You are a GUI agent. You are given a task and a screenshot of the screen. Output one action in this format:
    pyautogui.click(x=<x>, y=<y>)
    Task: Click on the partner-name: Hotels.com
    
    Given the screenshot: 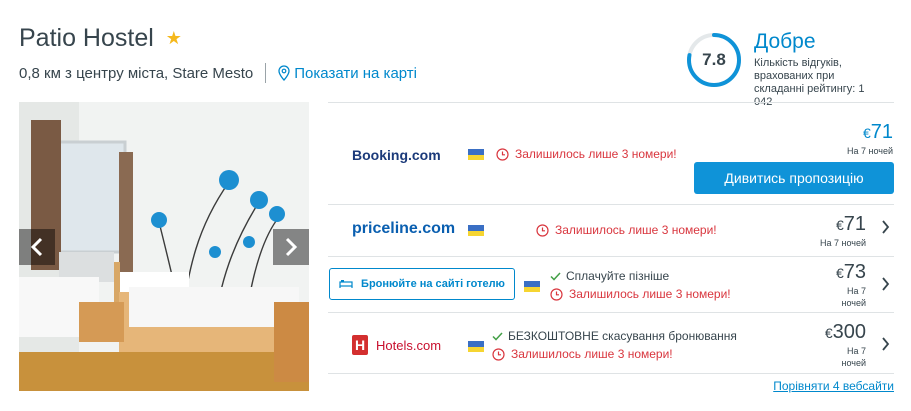 What is the action you would take?
    pyautogui.click(x=409, y=345)
    